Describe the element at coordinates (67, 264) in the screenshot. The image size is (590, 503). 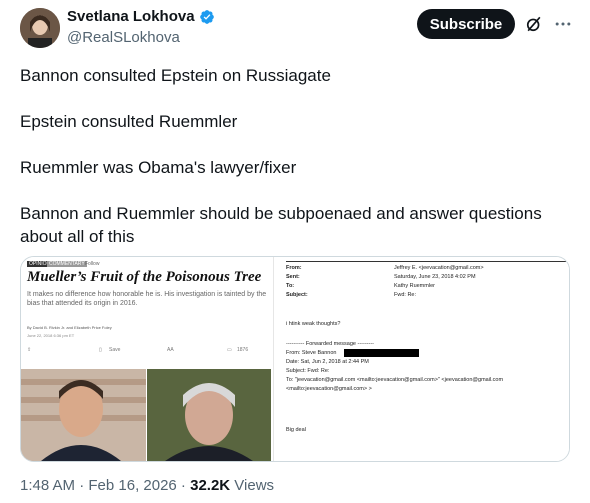
I see `article-section: COMMENTARY` at that location.